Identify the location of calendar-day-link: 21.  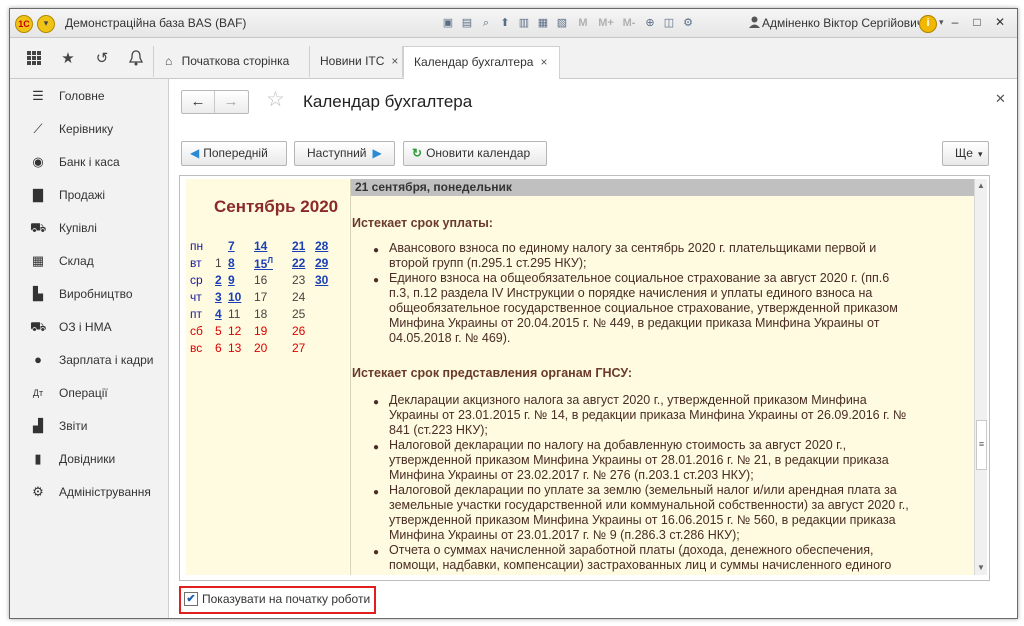
(298, 246).